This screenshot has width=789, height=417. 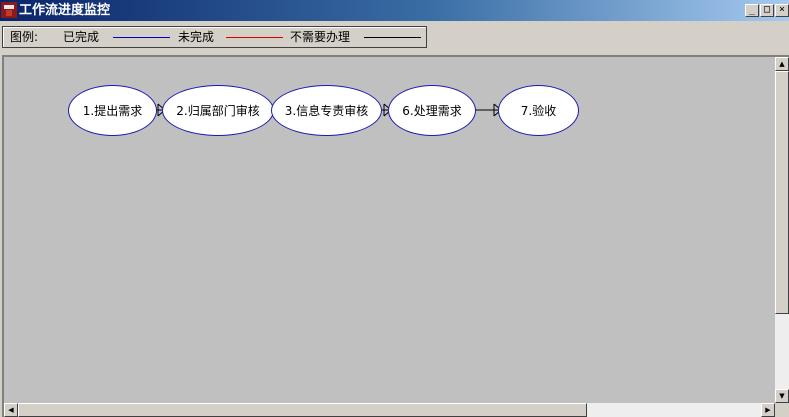 I want to click on legend-skipped-label: 不需要办理, so click(x=320, y=37).